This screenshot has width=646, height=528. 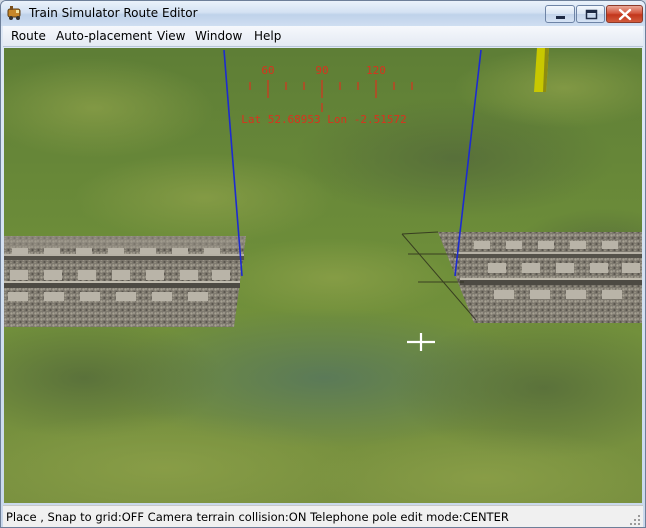 I want to click on menu-help: Help, so click(x=267, y=36).